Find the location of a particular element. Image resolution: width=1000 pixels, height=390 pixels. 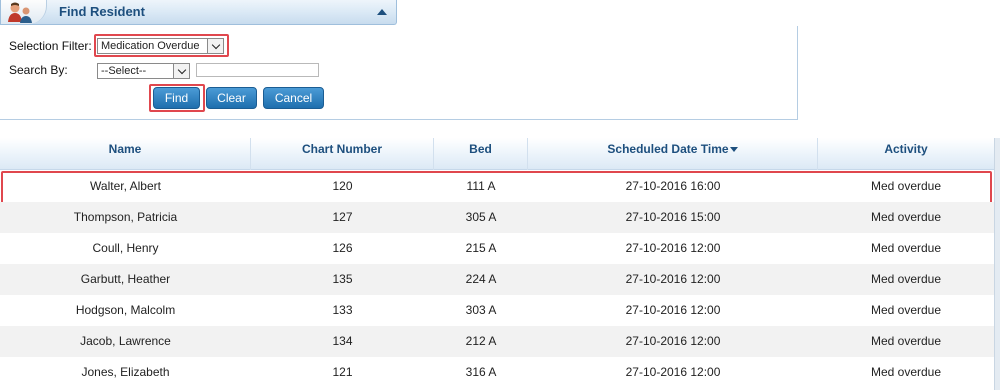

selection-filter-value: Medication Overdue is located at coordinates (150, 46).